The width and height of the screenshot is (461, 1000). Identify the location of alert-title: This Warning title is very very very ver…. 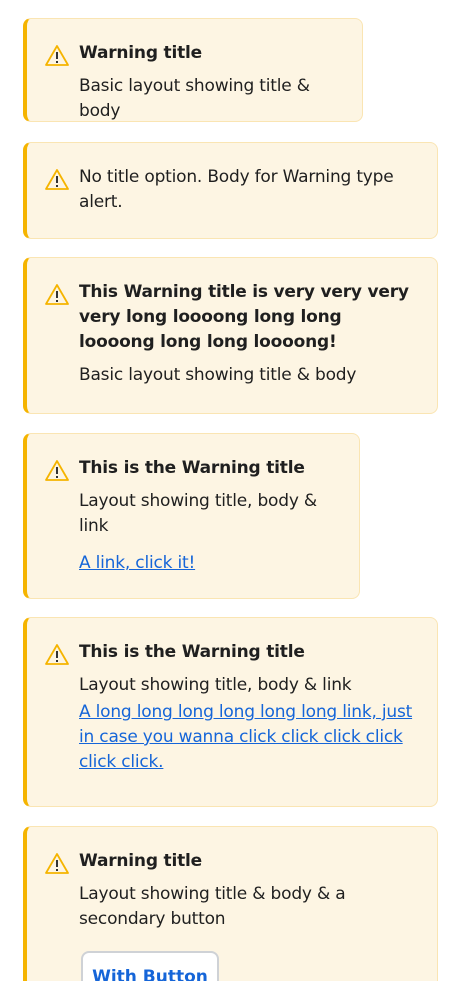
(244, 317).